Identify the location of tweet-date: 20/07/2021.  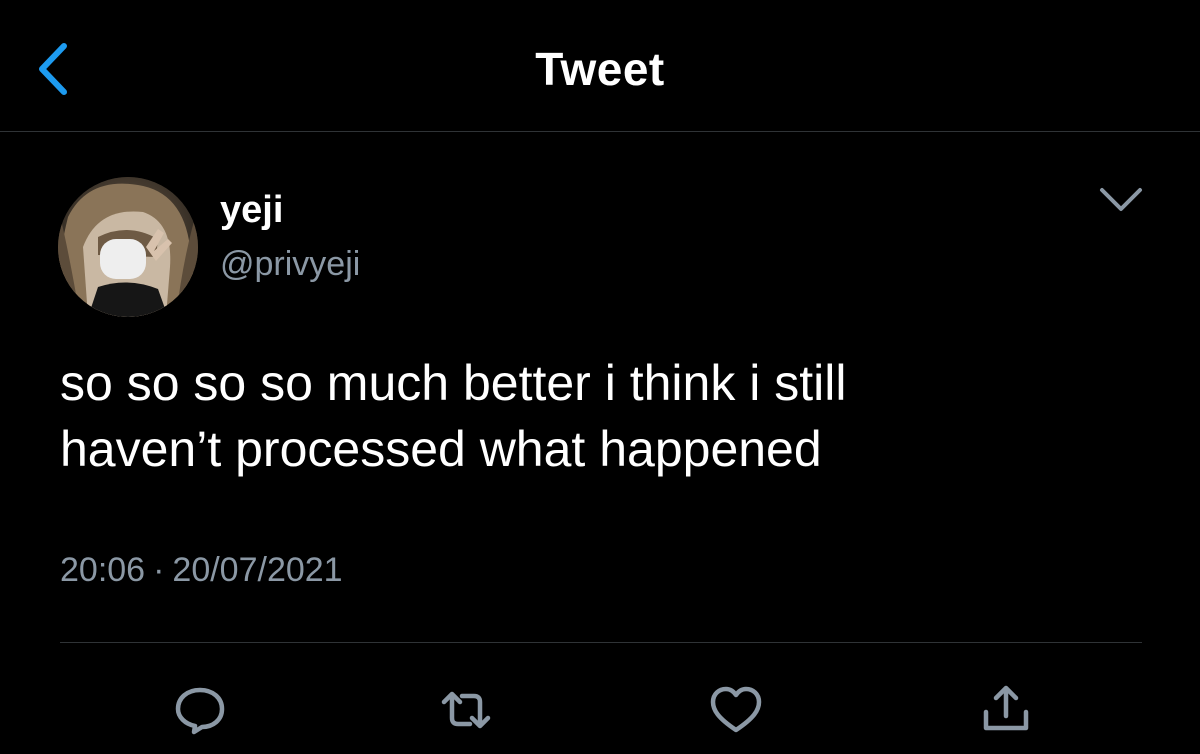
(257, 570).